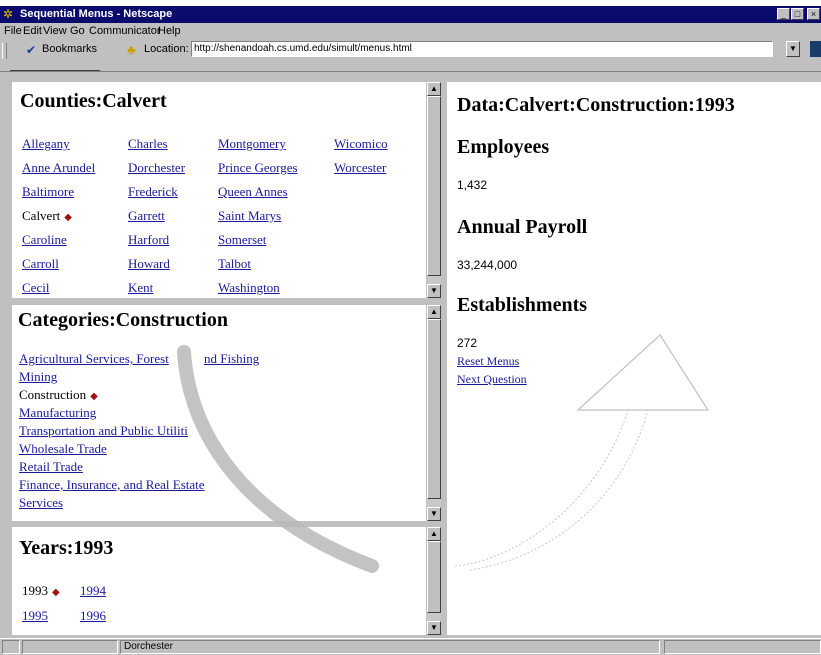 This screenshot has height=655, width=821. Describe the element at coordinates (258, 168) in the screenshot. I see `county-link: Prince Georges` at that location.